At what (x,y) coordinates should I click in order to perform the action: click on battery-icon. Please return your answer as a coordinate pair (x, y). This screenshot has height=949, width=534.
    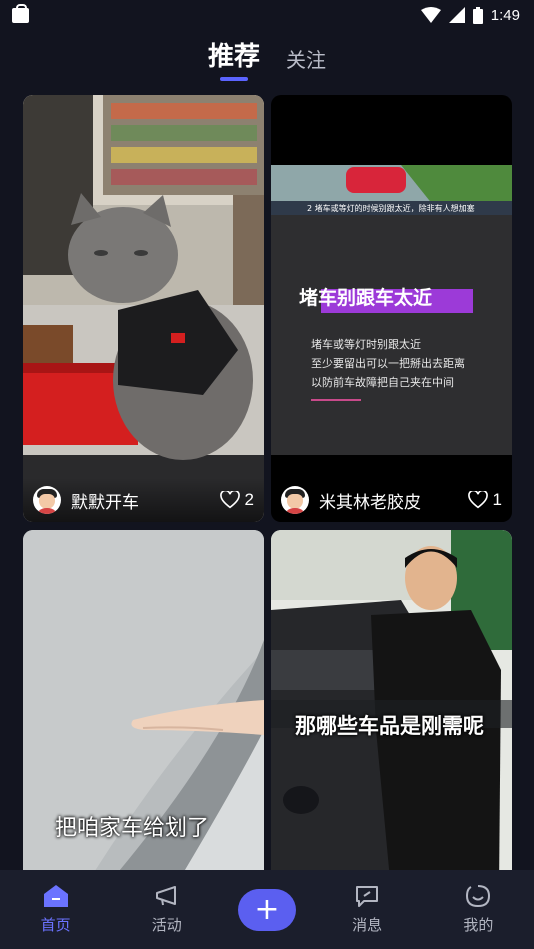
    Looking at the image, I should click on (477, 15).